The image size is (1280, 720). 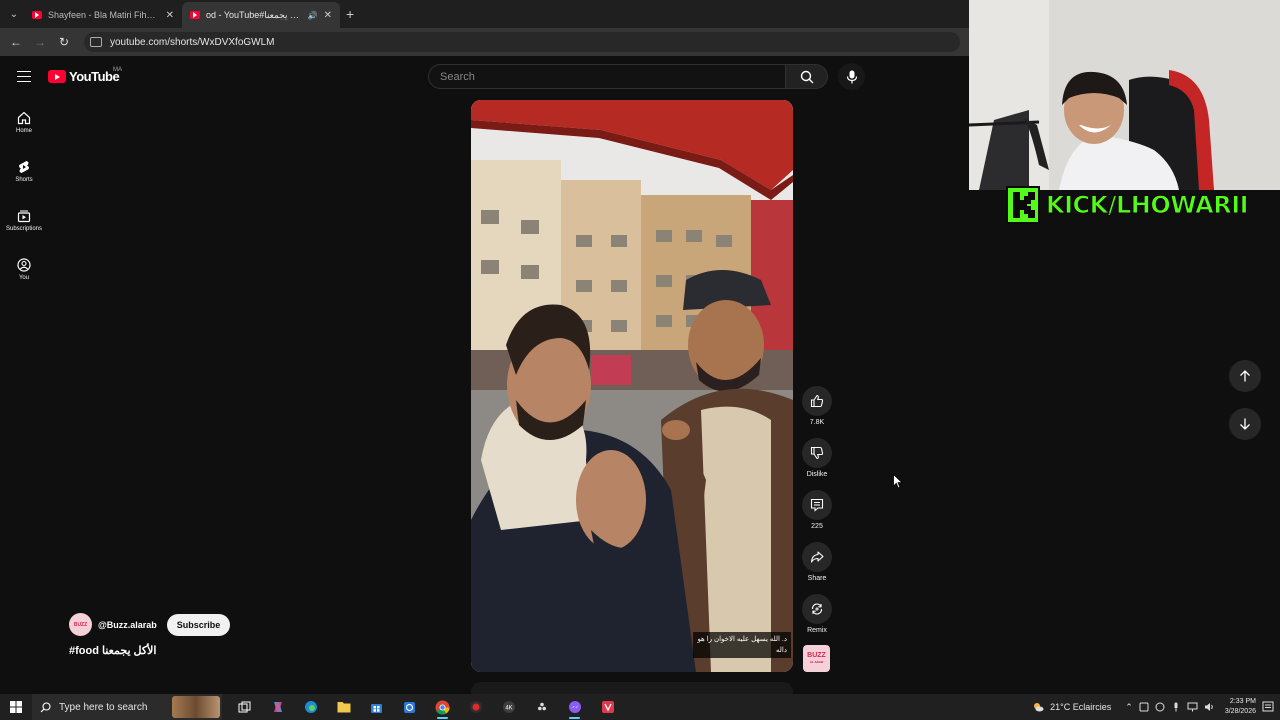 What do you see at coordinates (23, 131) in the screenshot?
I see `guide-label: Home` at bounding box center [23, 131].